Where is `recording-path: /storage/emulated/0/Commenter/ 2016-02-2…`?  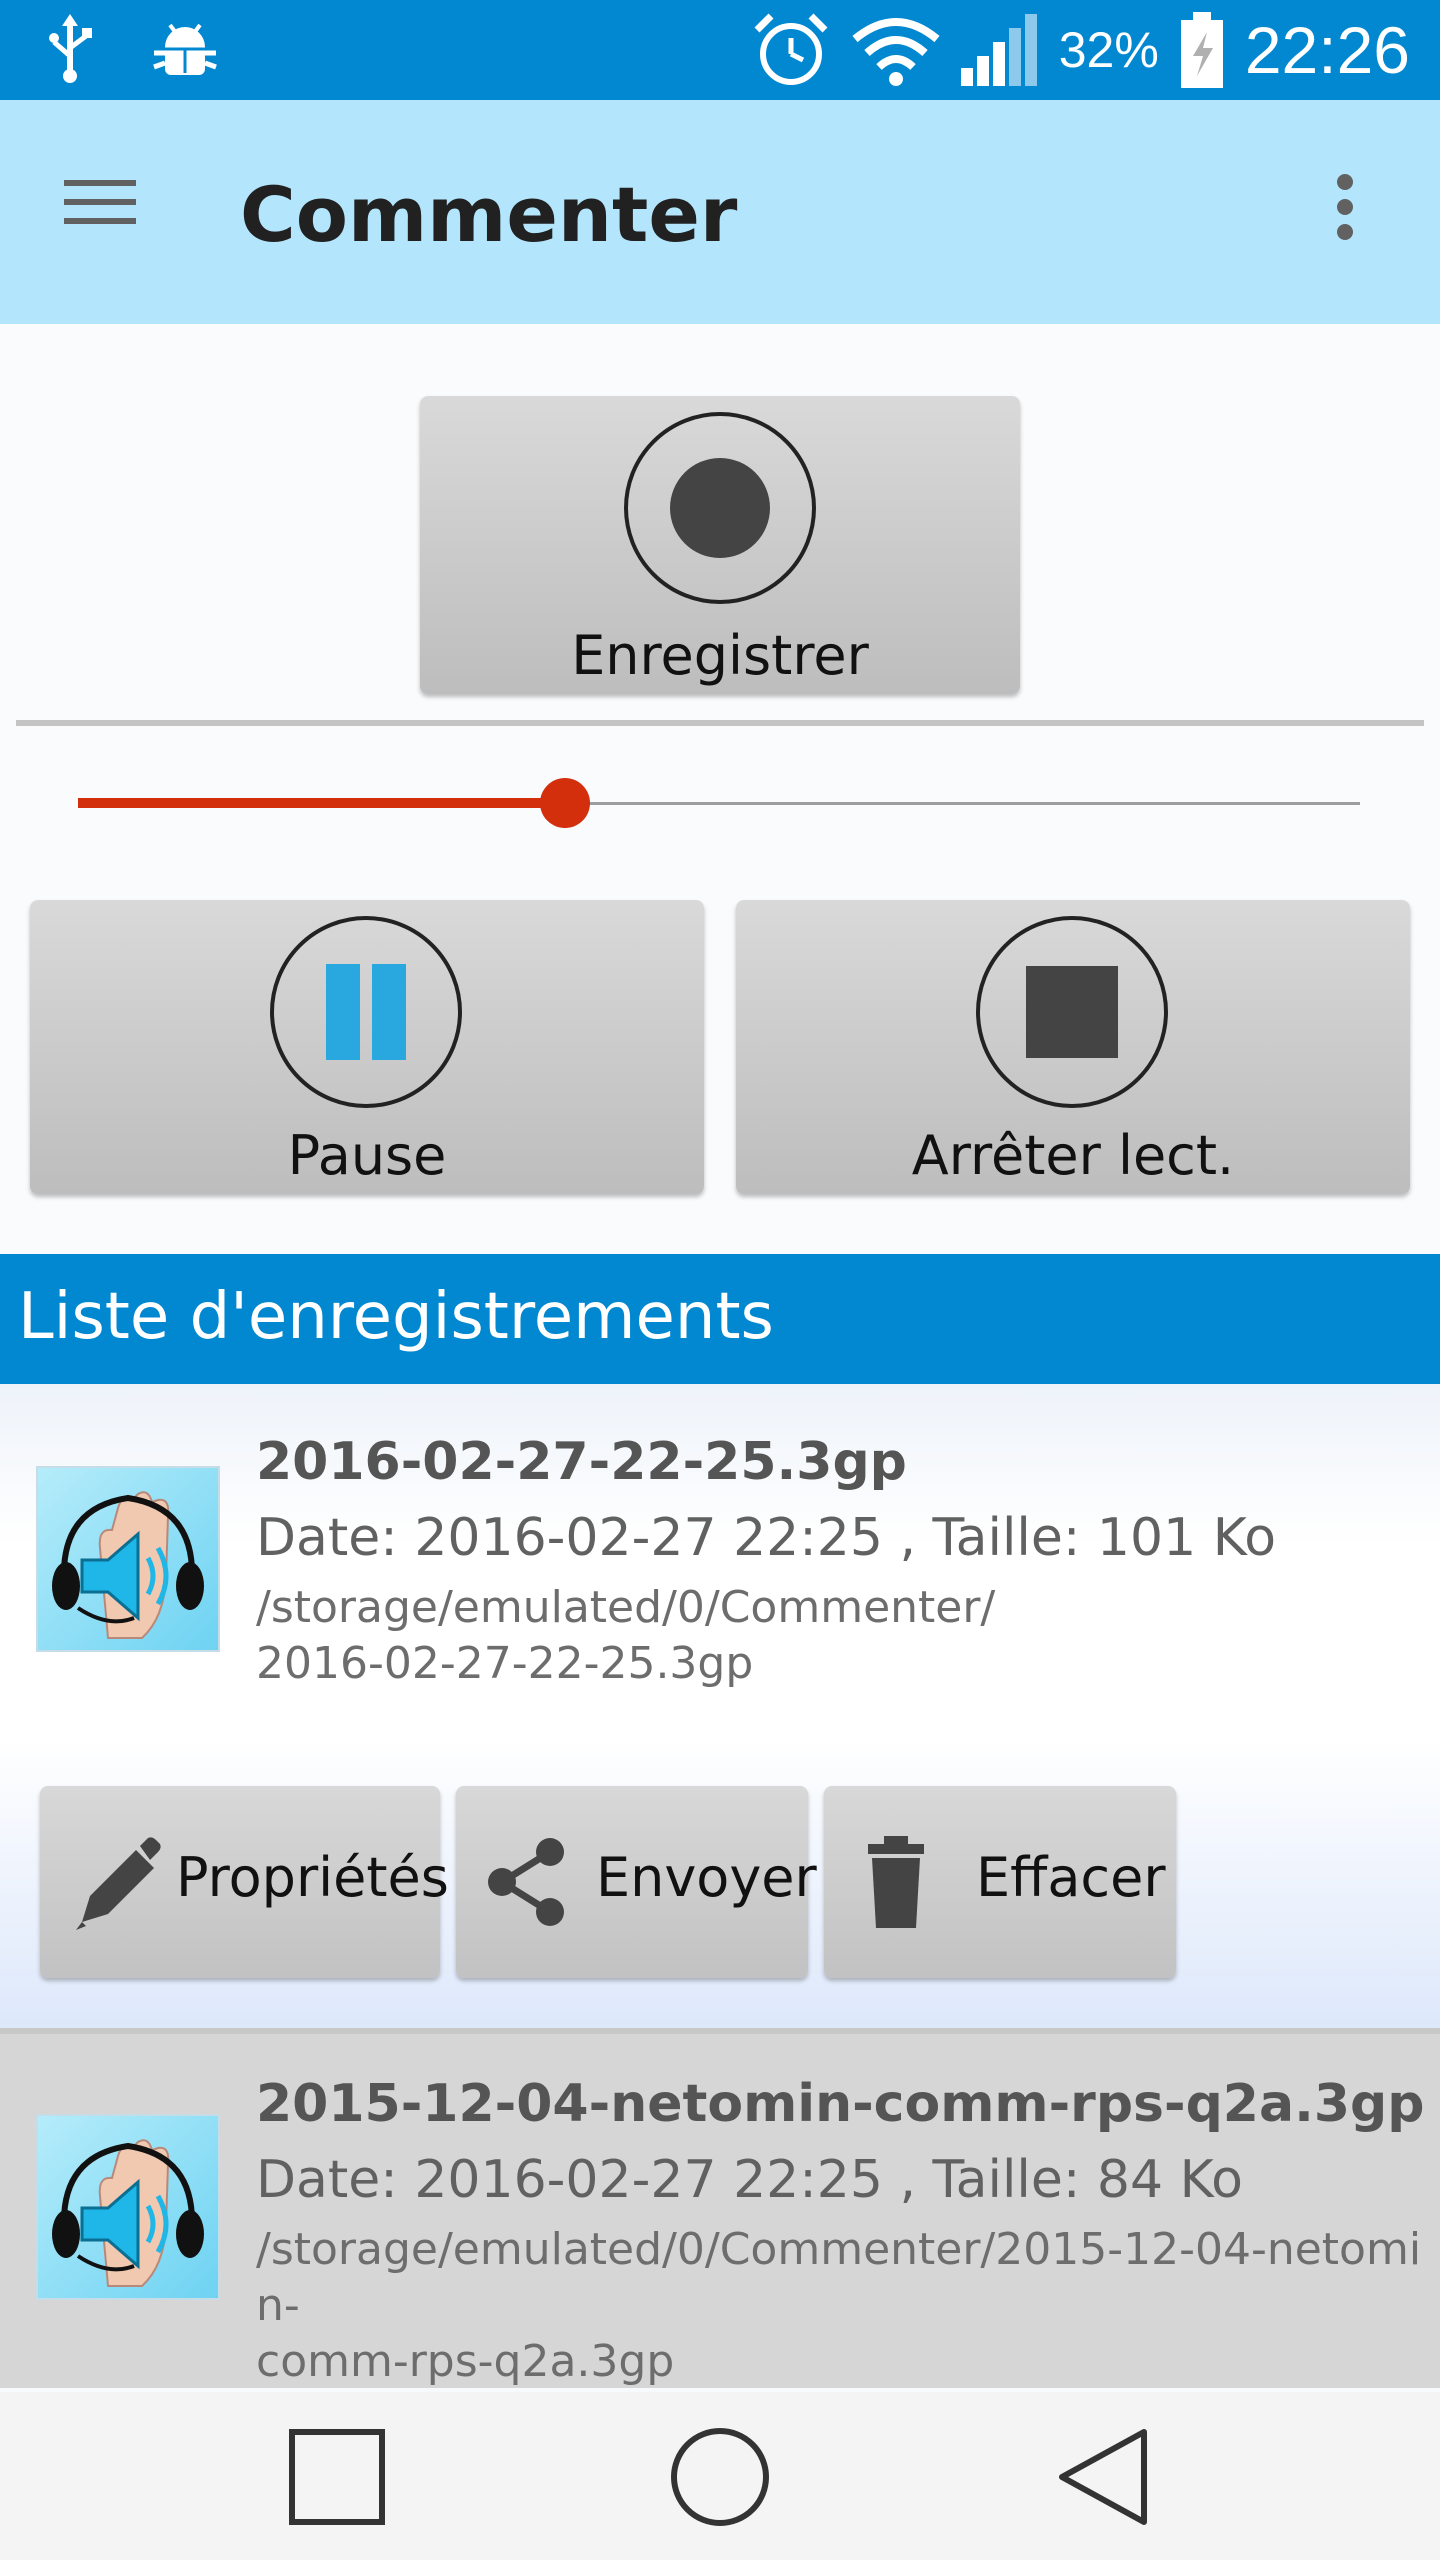
recording-path: /storage/emulated/0/Commenter/ 2016-02-2… is located at coordinates (846, 1636).